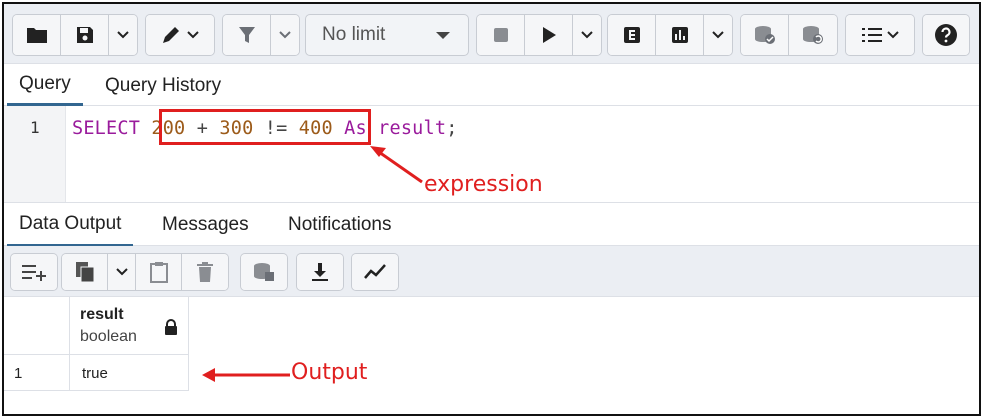 This screenshot has height=418, width=983. I want to click on delete-button, so click(205, 272).